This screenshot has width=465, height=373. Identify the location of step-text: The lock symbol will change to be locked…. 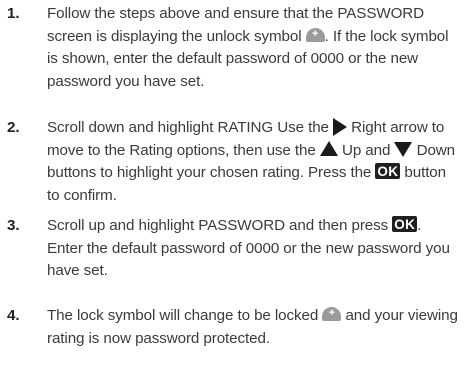
(253, 327).